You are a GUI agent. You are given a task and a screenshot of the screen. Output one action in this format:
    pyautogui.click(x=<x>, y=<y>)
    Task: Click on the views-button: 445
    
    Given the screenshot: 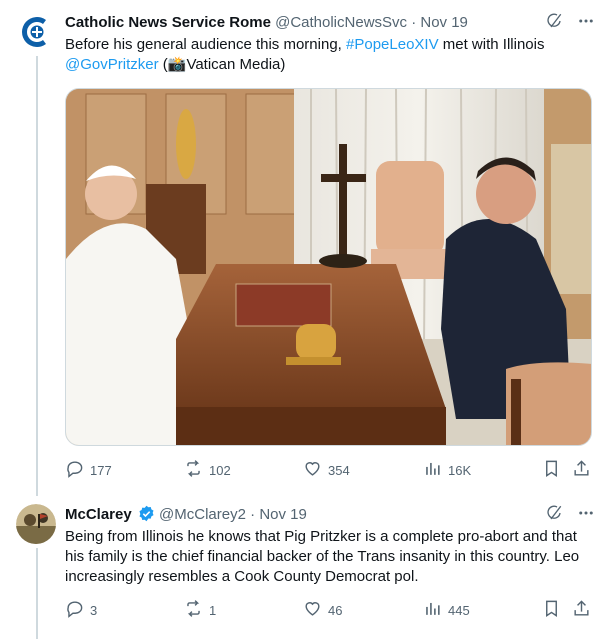 What is the action you would take?
    pyautogui.click(x=446, y=610)
    